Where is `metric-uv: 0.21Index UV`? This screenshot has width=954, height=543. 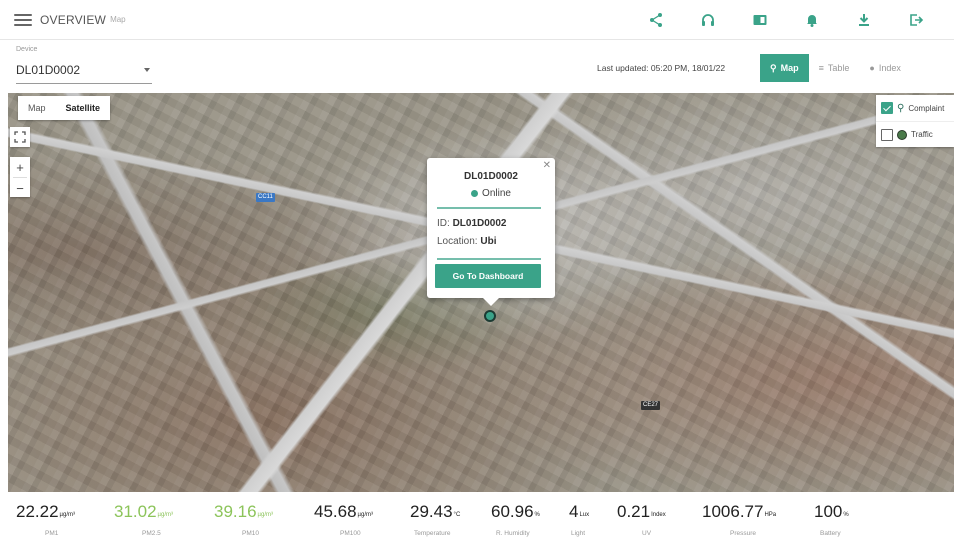
metric-uv: 0.21Index UV is located at coordinates (651, 518).